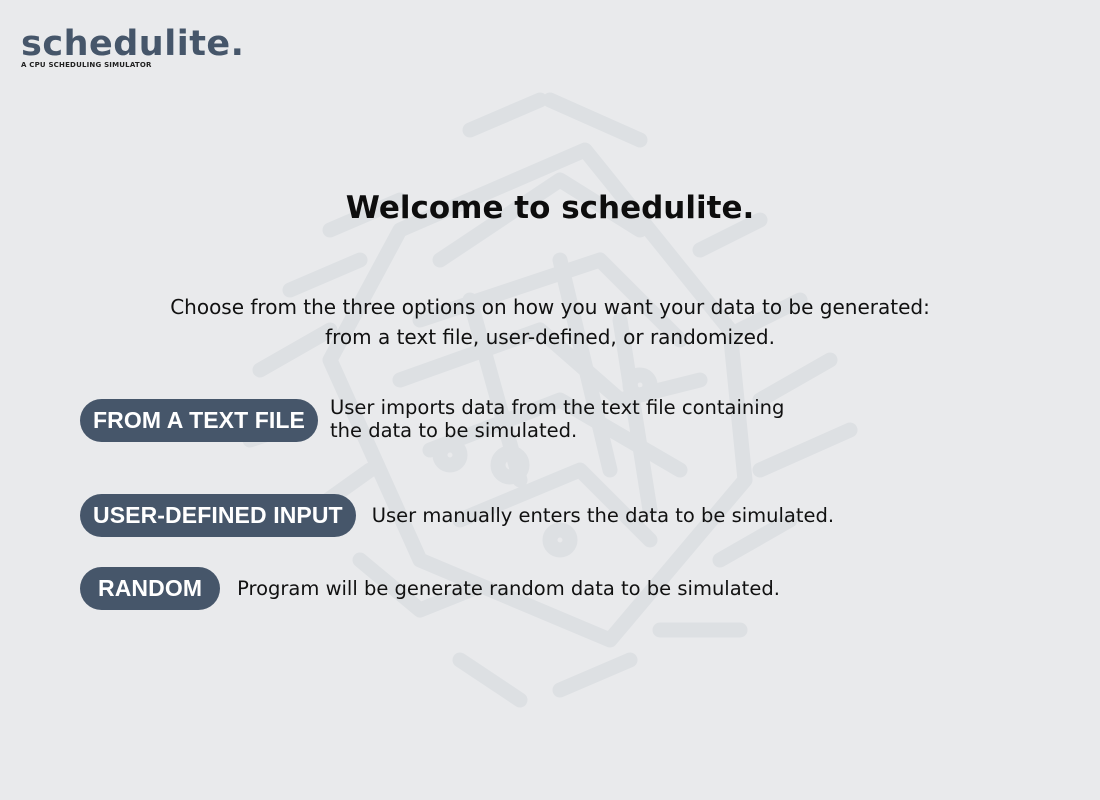 This screenshot has width=1100, height=800. I want to click on random-button: RANDOM, so click(150, 588).